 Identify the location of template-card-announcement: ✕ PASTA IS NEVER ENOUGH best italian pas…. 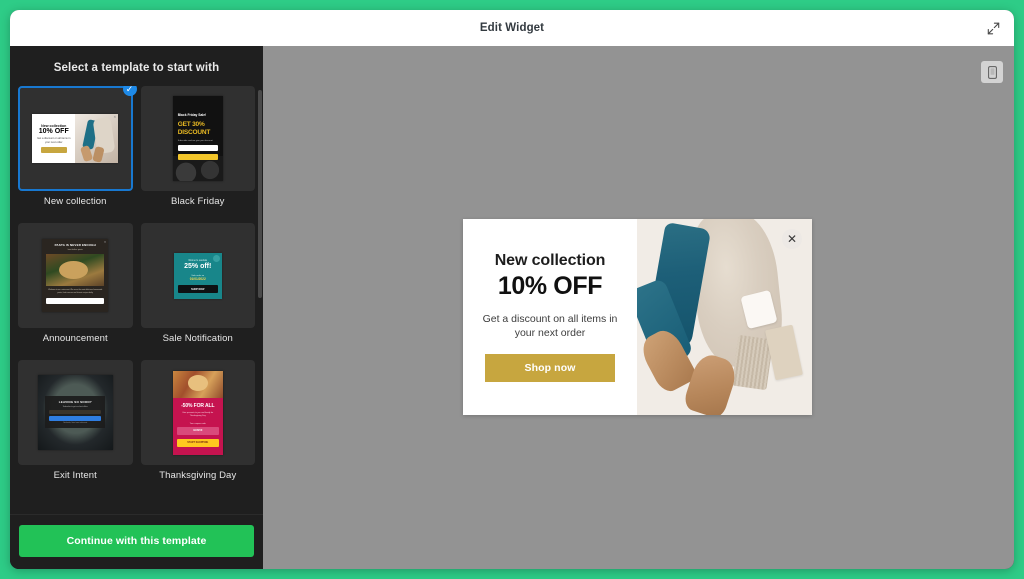
(75, 275).